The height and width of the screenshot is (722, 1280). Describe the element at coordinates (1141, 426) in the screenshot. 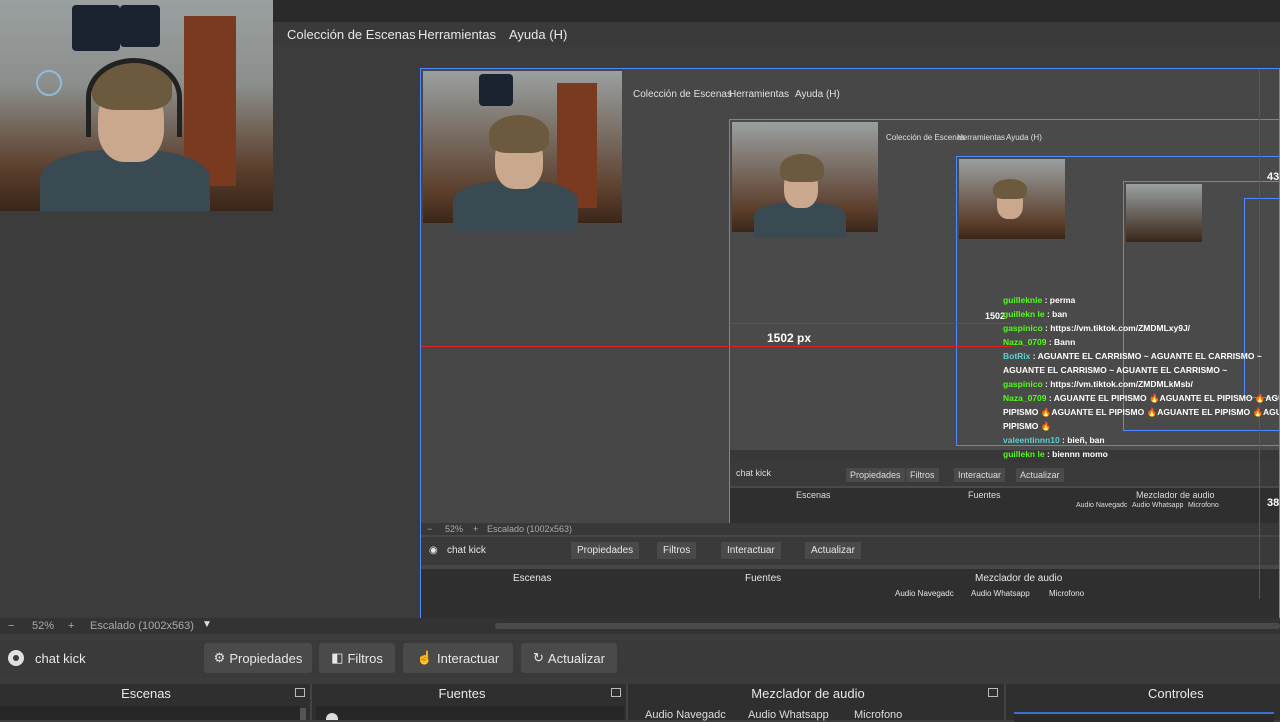

I see `chat-message: PIPISMO 🔥` at that location.